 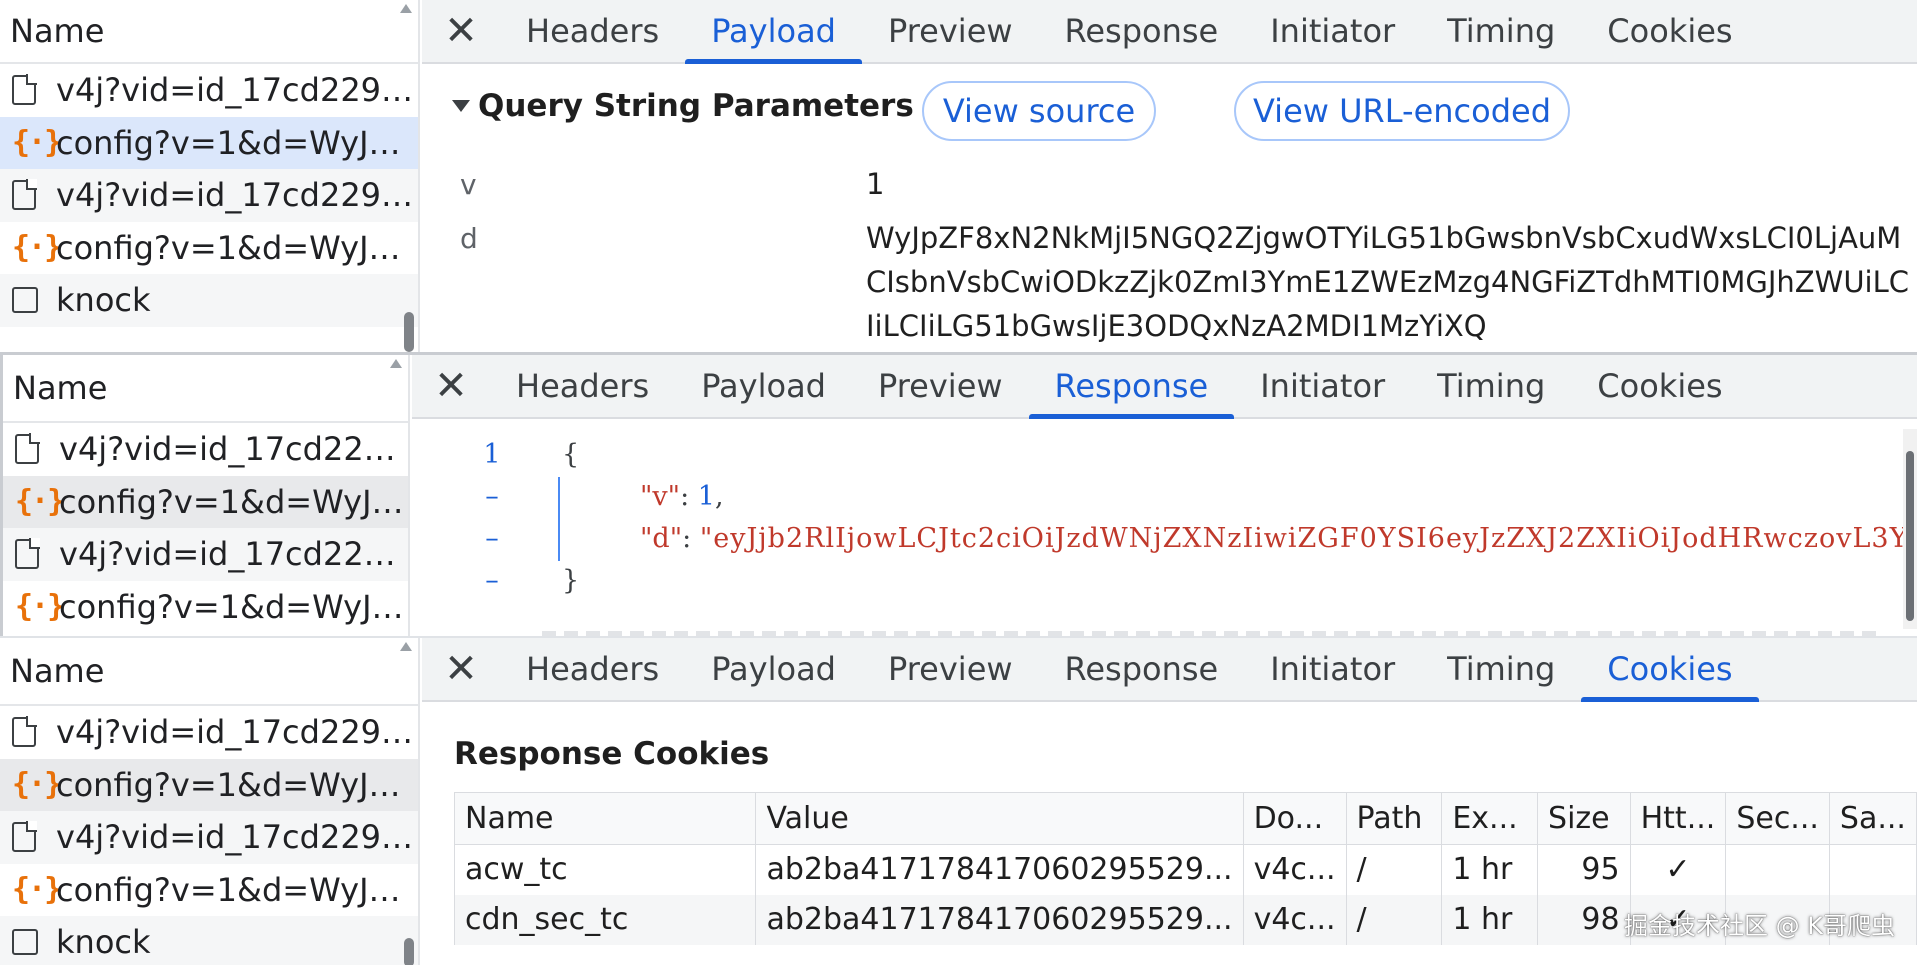 What do you see at coordinates (1584, 818) in the screenshot?
I see `column-header-size: Size` at bounding box center [1584, 818].